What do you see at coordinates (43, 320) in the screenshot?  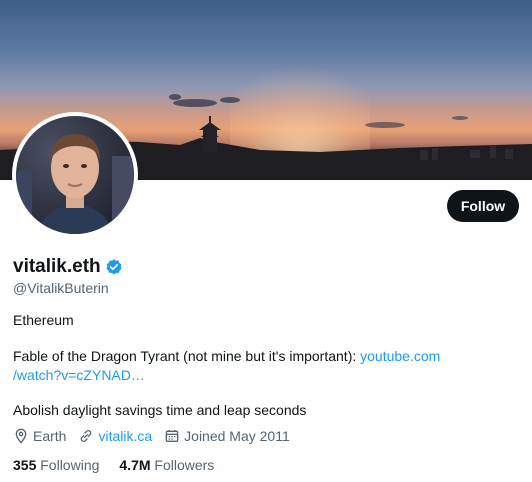 I see `bio-line-1: Ethereum` at bounding box center [43, 320].